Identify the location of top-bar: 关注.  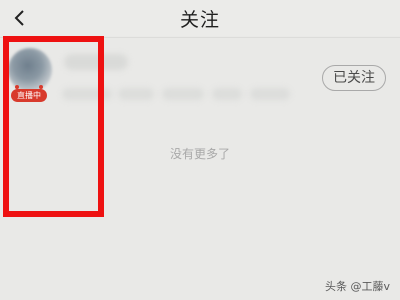
(200, 18).